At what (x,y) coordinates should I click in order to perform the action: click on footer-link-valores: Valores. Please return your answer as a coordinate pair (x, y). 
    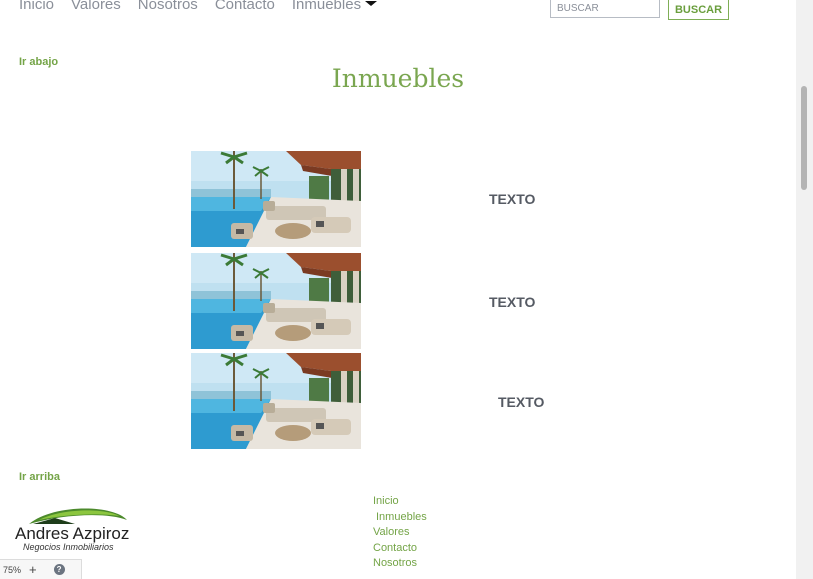
    Looking at the image, I should click on (400, 533).